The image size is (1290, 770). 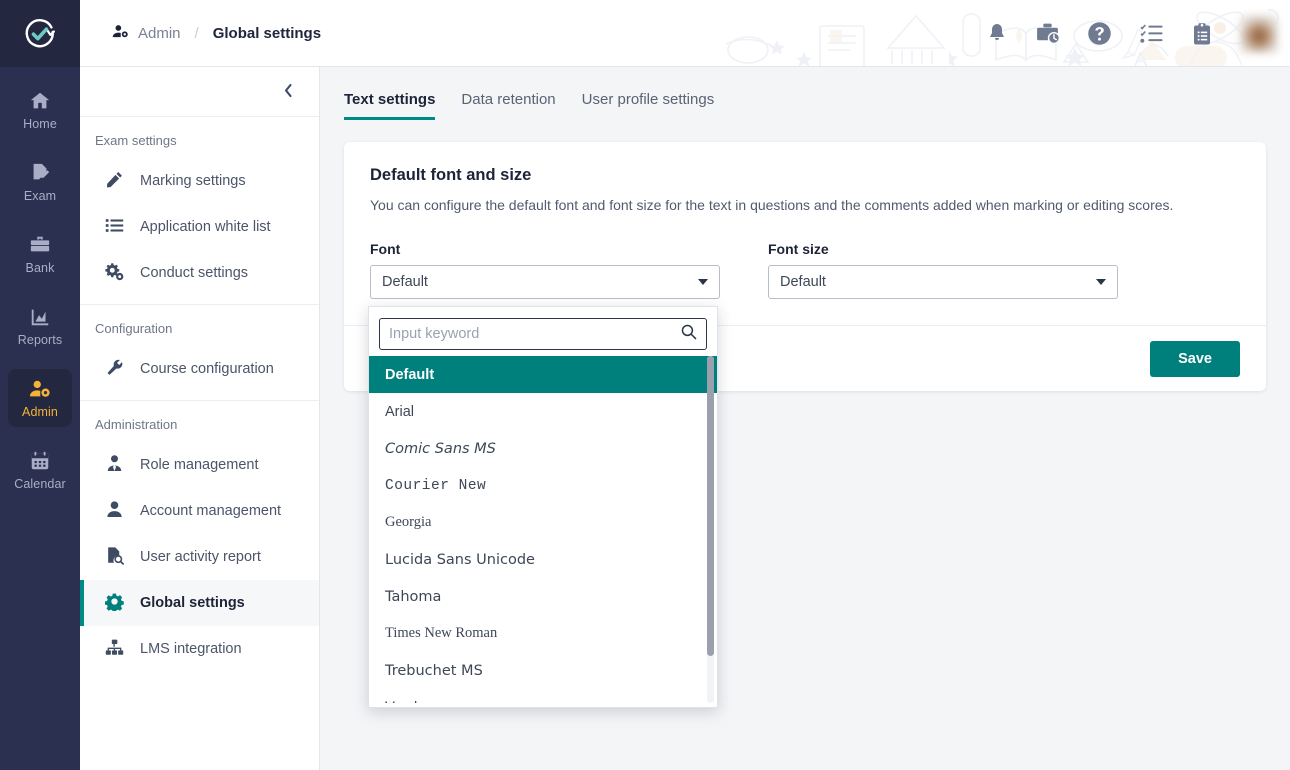 What do you see at coordinates (40, 268) in the screenshot?
I see `rail-item-bank-label: Bank` at bounding box center [40, 268].